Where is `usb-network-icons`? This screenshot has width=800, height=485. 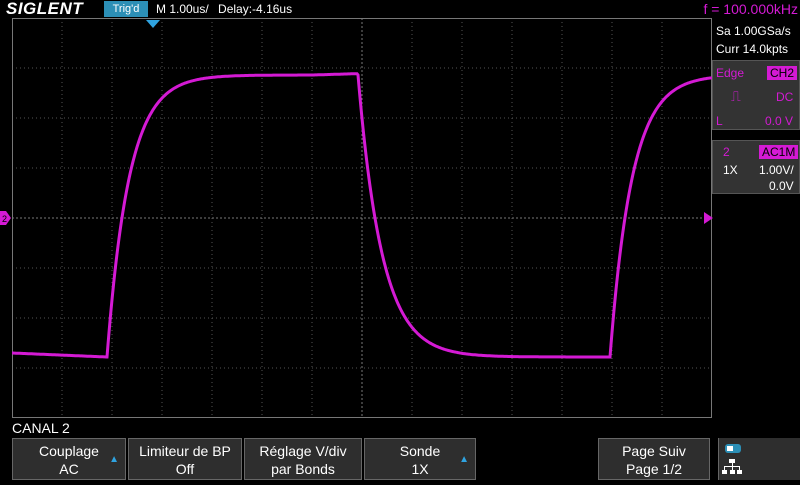
usb-network-icons is located at coordinates (732, 459).